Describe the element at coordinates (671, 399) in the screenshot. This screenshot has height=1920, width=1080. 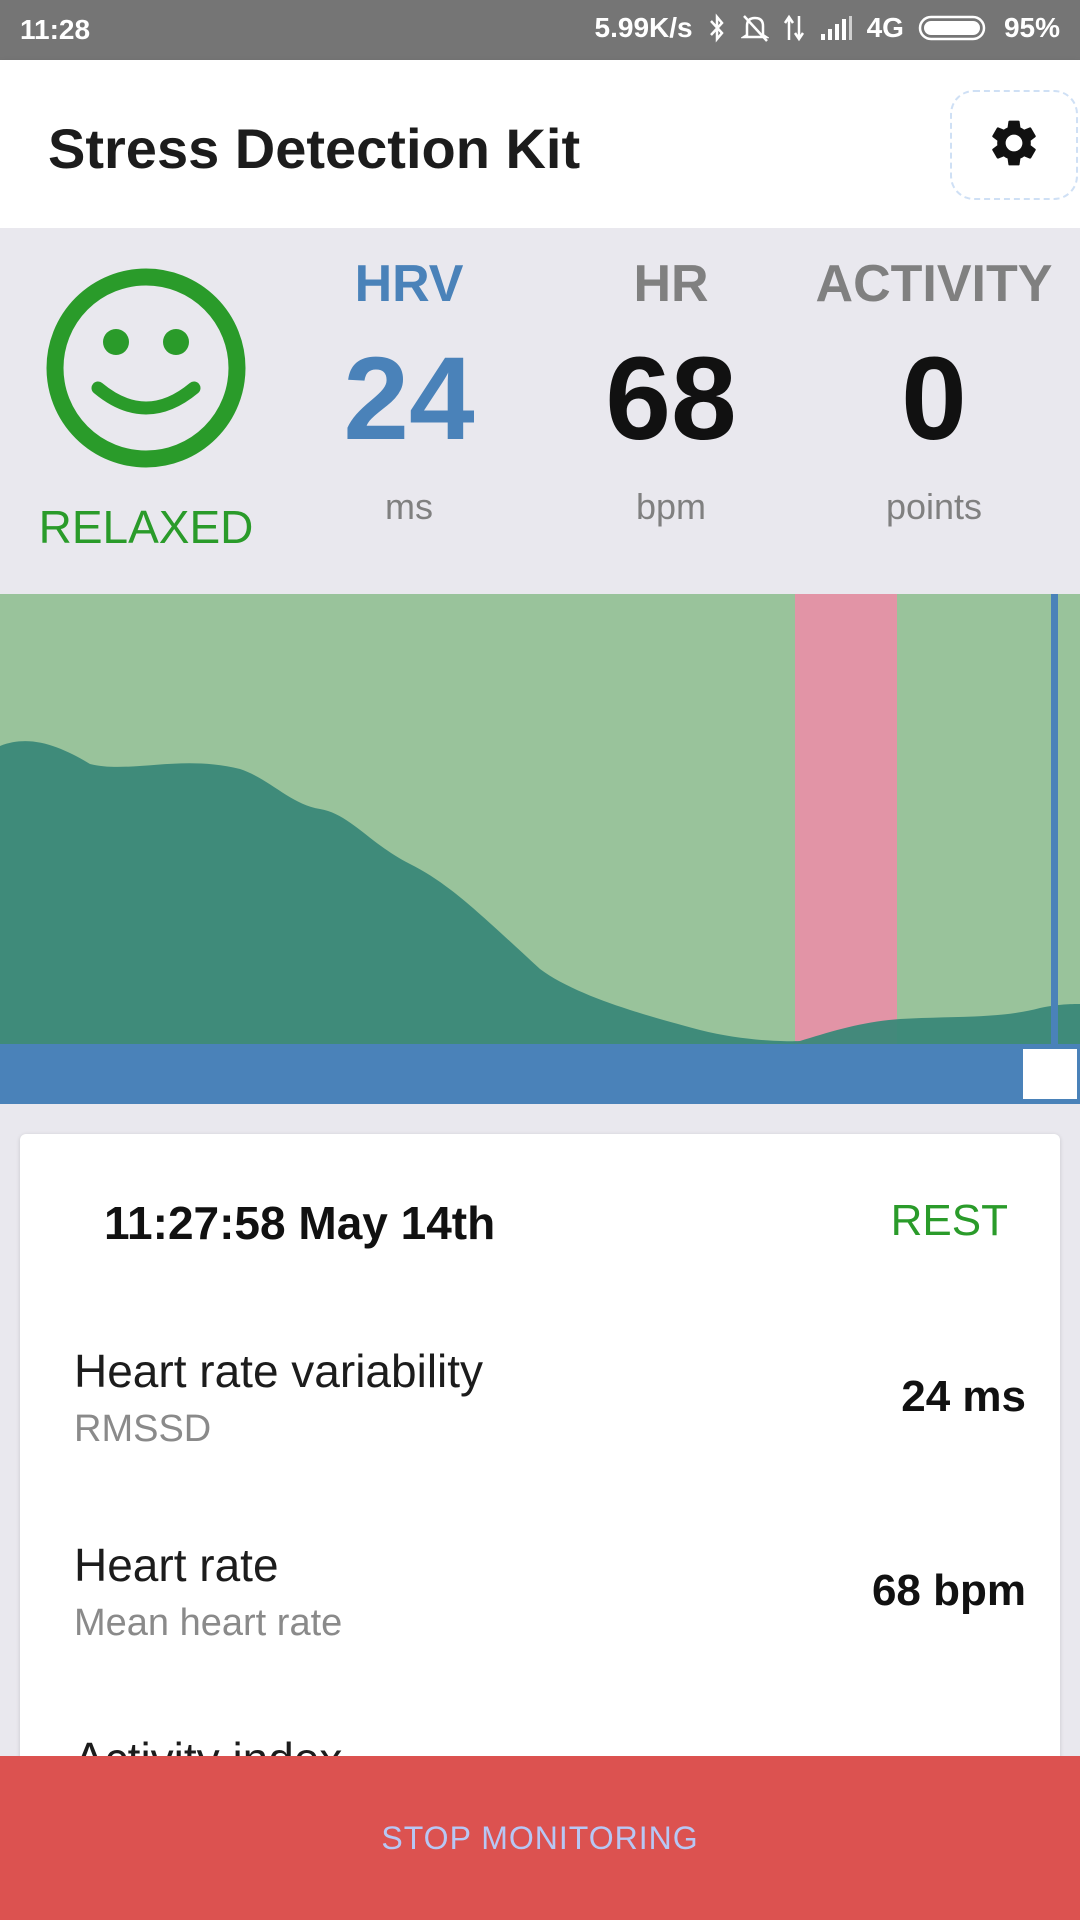
I see `metric-value: 68` at that location.